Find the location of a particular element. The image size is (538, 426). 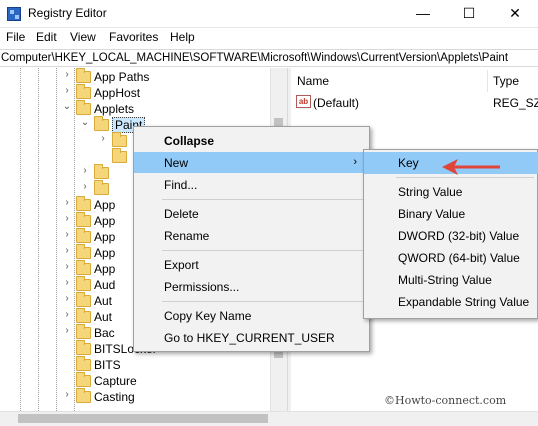

tree-item: BITS is located at coordinates (135, 364).